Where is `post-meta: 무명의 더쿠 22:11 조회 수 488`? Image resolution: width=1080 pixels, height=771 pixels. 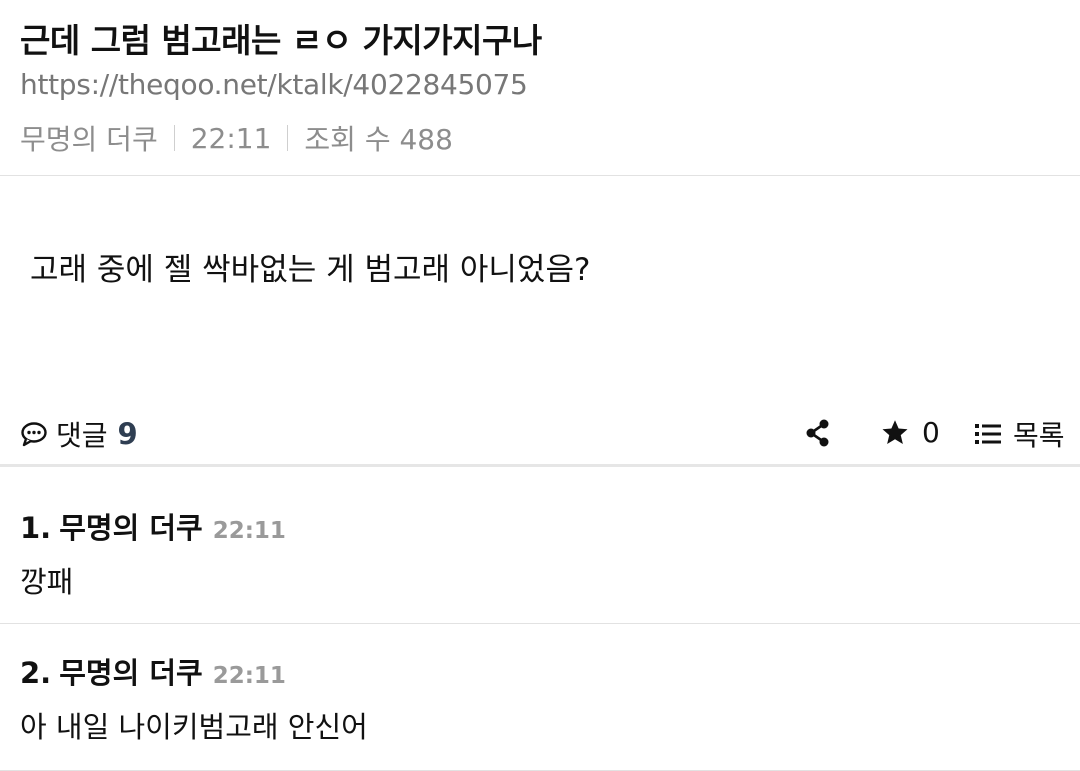 post-meta: 무명의 더쿠 22:11 조회 수 488 is located at coordinates (236, 138).